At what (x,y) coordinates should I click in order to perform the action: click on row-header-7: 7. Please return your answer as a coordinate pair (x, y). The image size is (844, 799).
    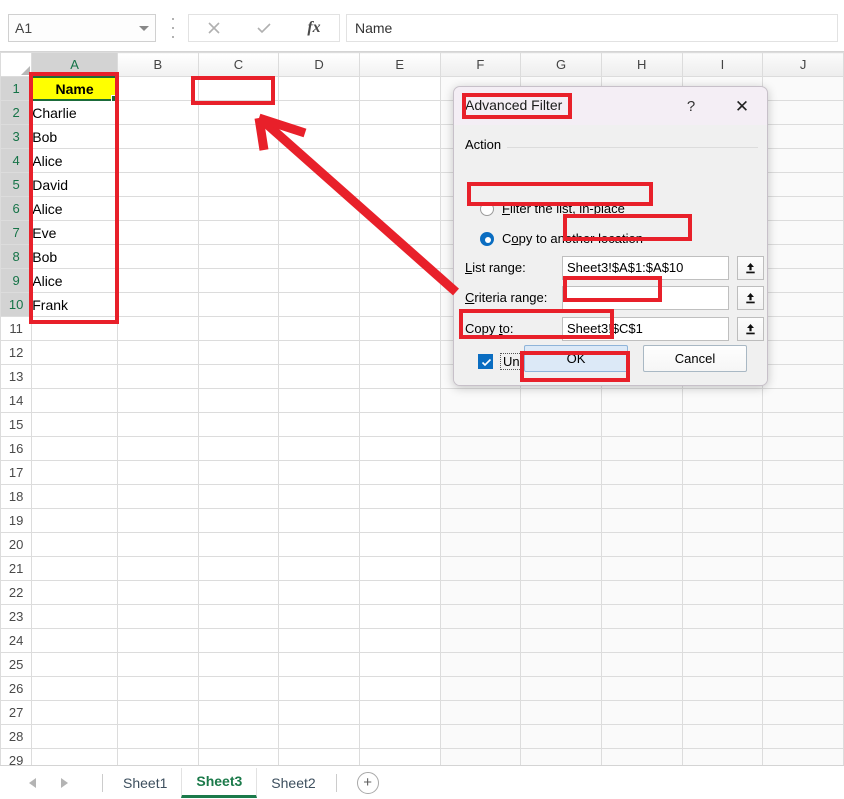
    Looking at the image, I should click on (16, 232).